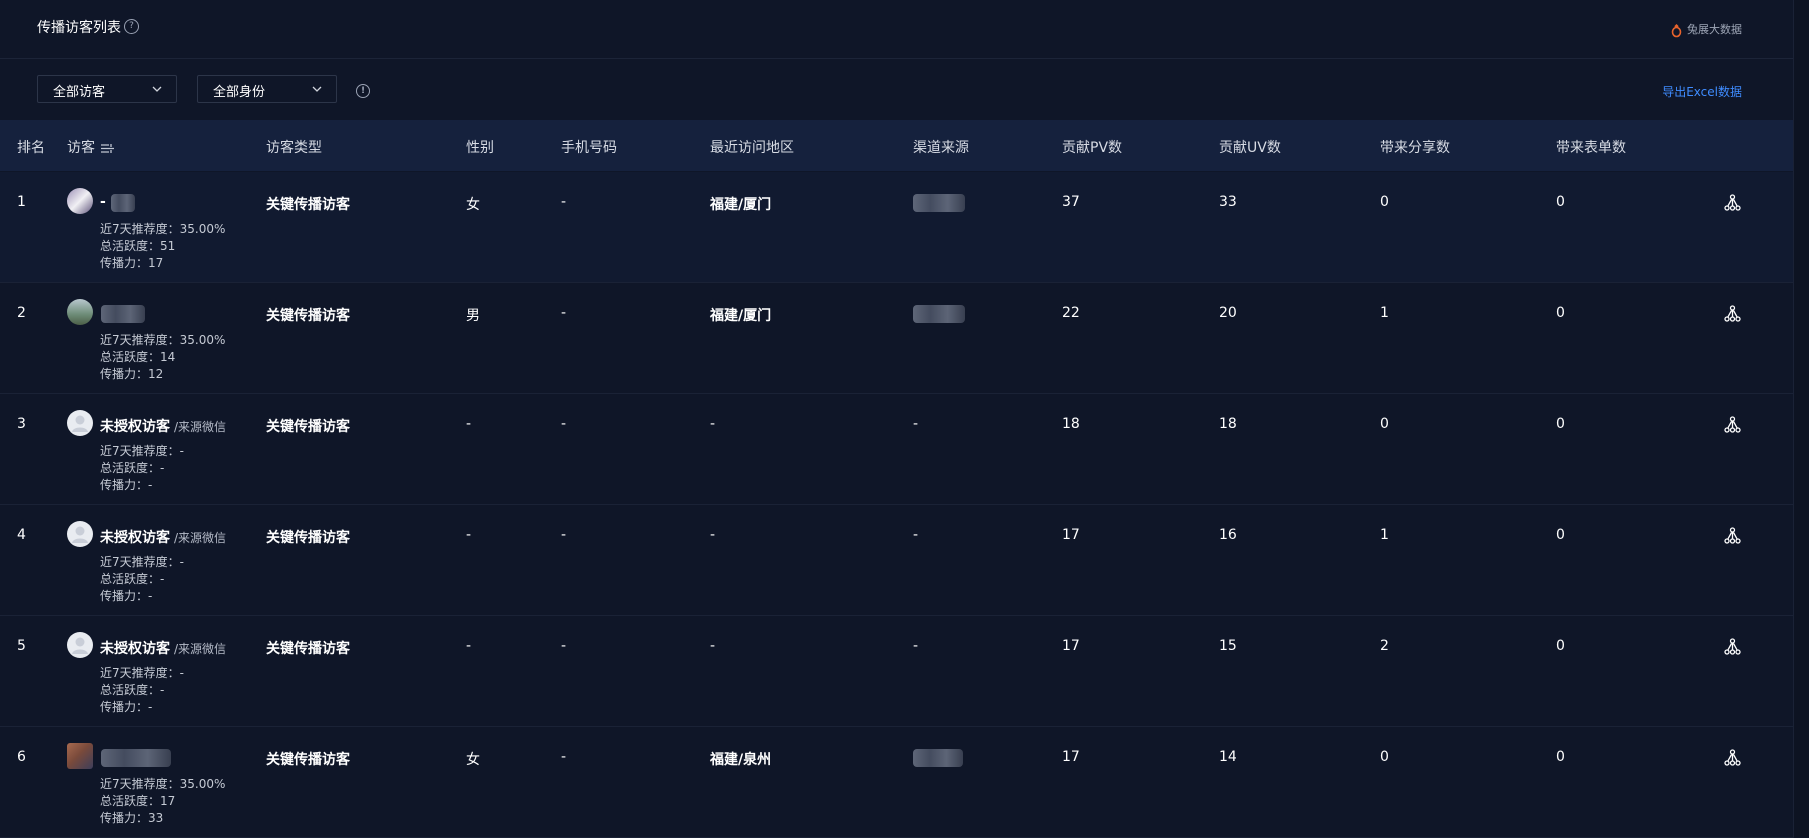 This screenshot has width=1809, height=838. What do you see at coordinates (1384, 313) in the screenshot?
I see `share-cell: 1` at bounding box center [1384, 313].